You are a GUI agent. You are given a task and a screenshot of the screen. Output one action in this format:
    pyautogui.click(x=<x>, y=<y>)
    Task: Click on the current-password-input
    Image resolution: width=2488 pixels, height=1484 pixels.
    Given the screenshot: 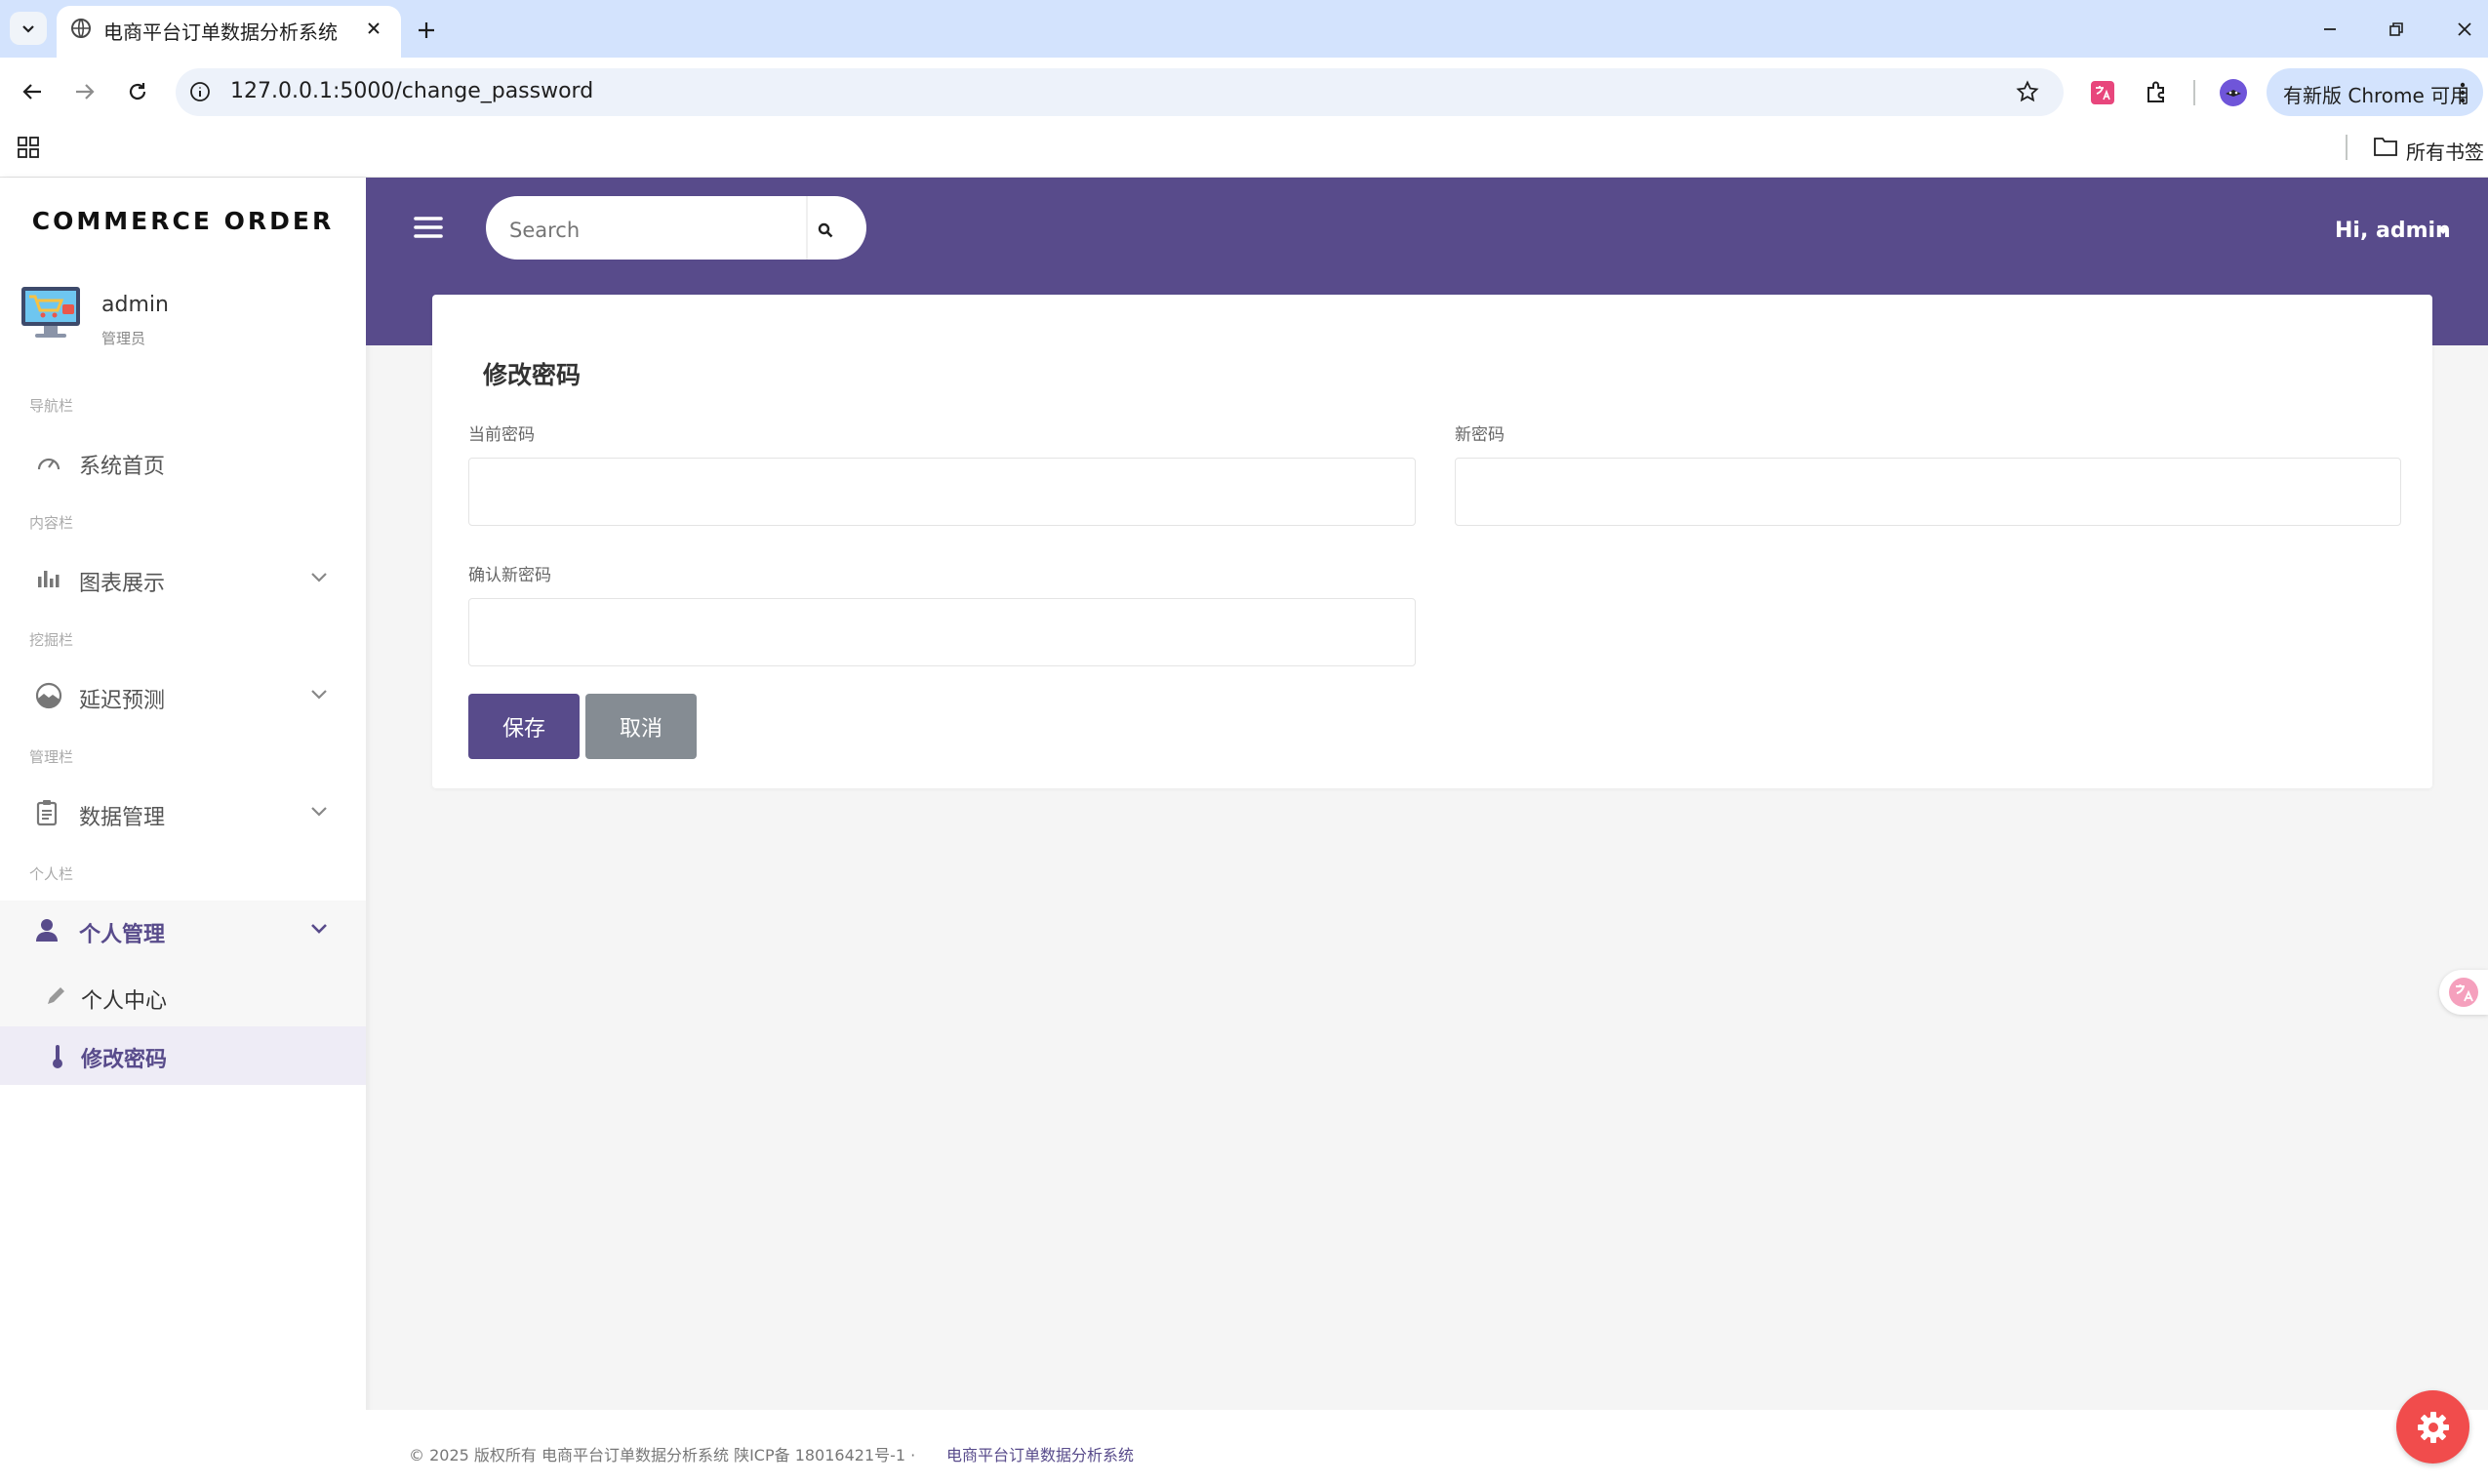 What is the action you would take?
    pyautogui.click(x=942, y=492)
    